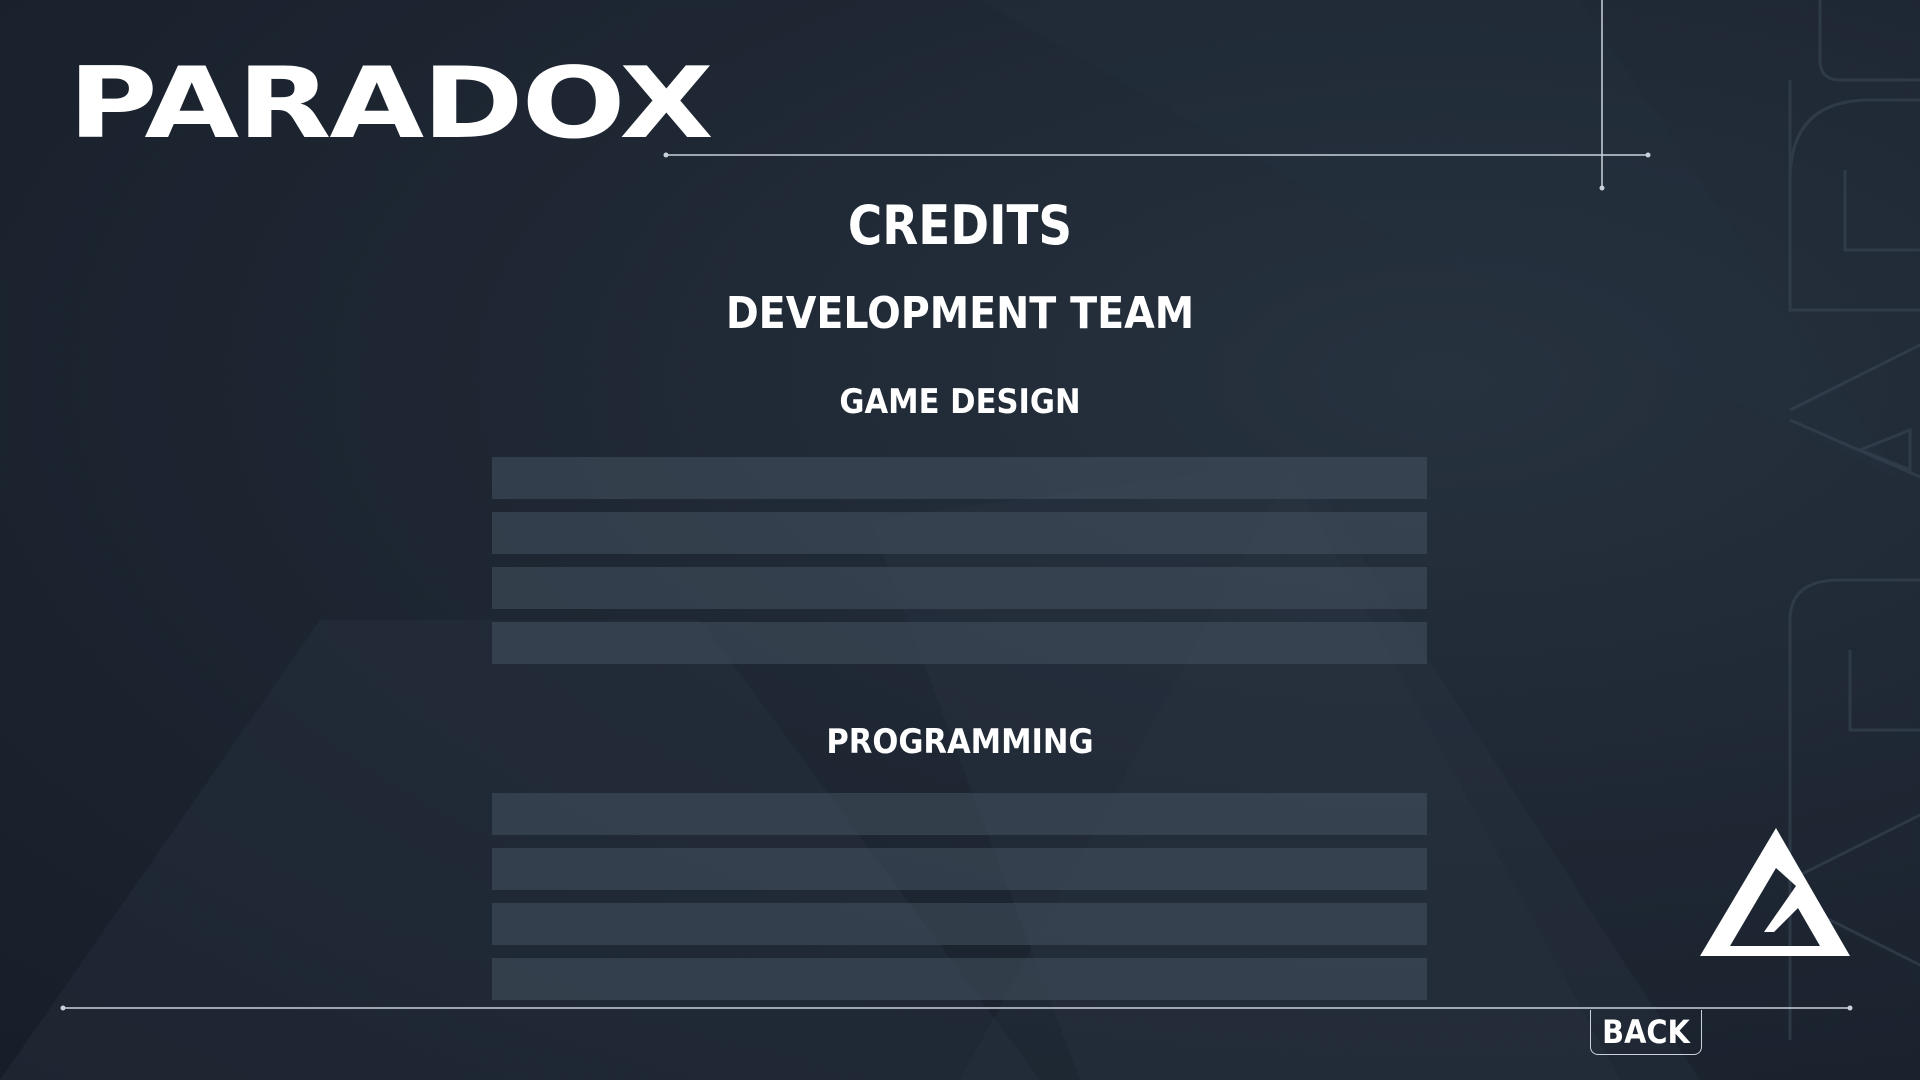 This screenshot has height=1080, width=1920. I want to click on programming-entries, so click(959, 903).